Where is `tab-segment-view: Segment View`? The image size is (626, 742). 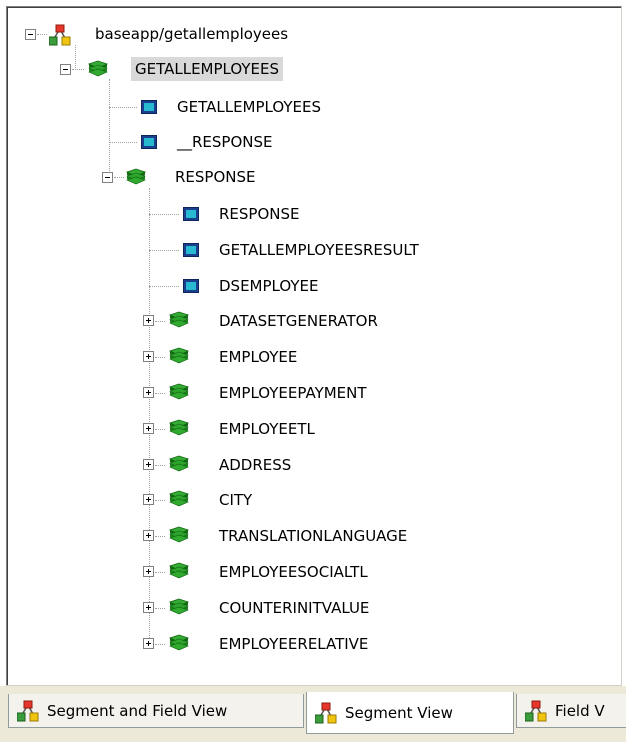 tab-segment-view: Segment View is located at coordinates (410, 713).